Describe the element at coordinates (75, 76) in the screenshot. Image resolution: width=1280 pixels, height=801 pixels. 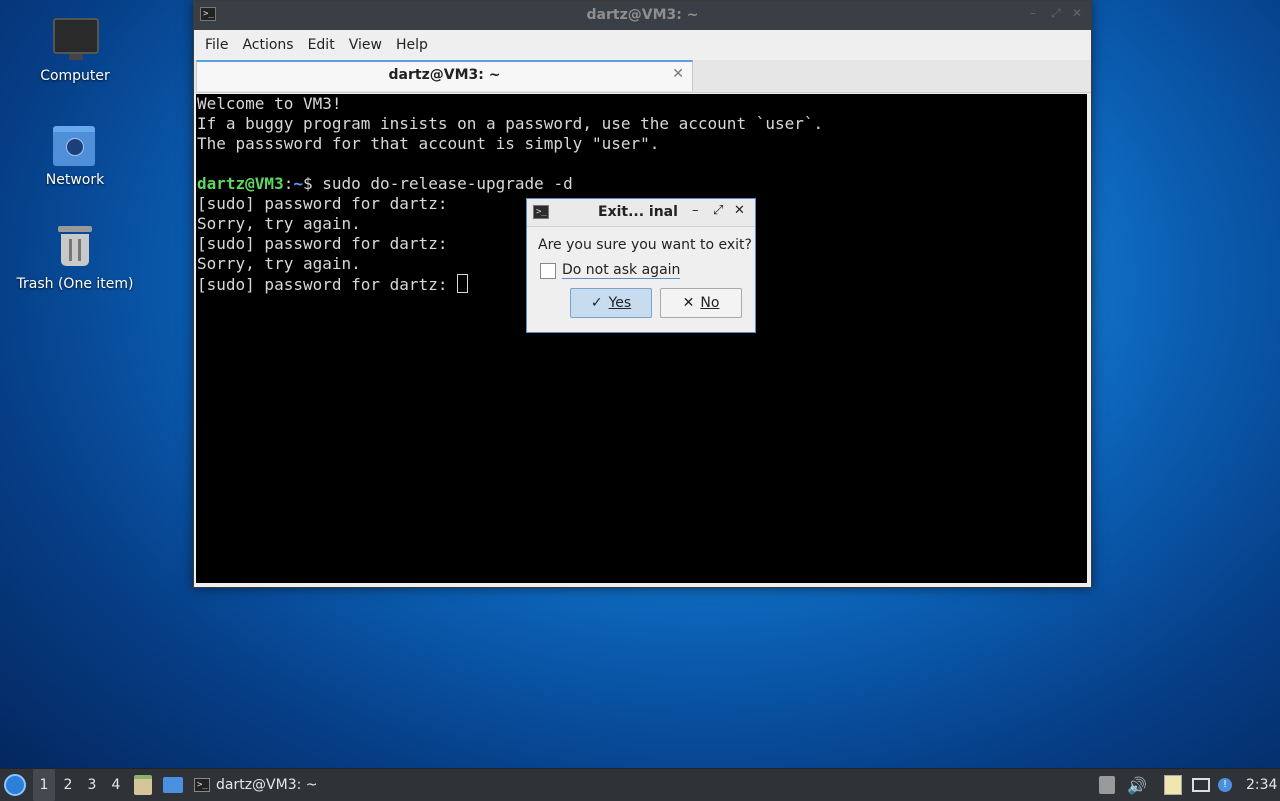
I see `desktop-icon-label: Computer` at that location.